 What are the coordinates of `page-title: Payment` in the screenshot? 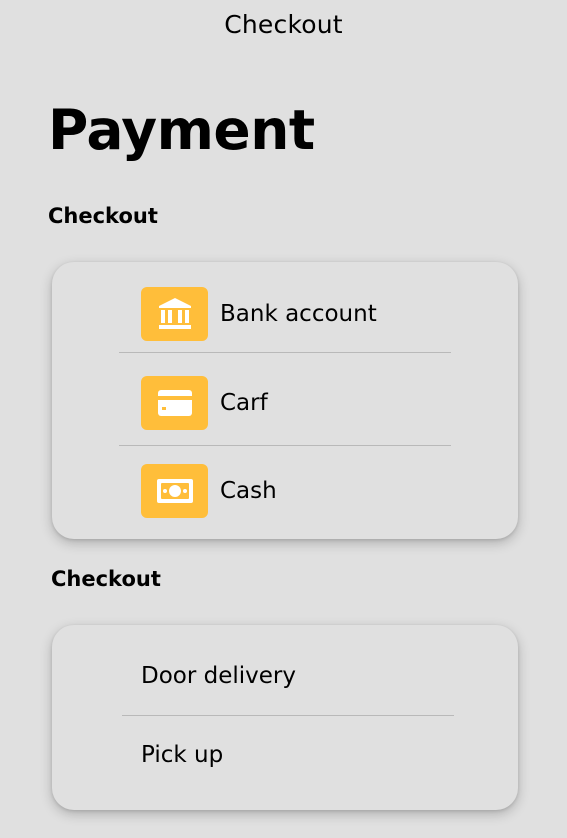 It's located at (181, 130).